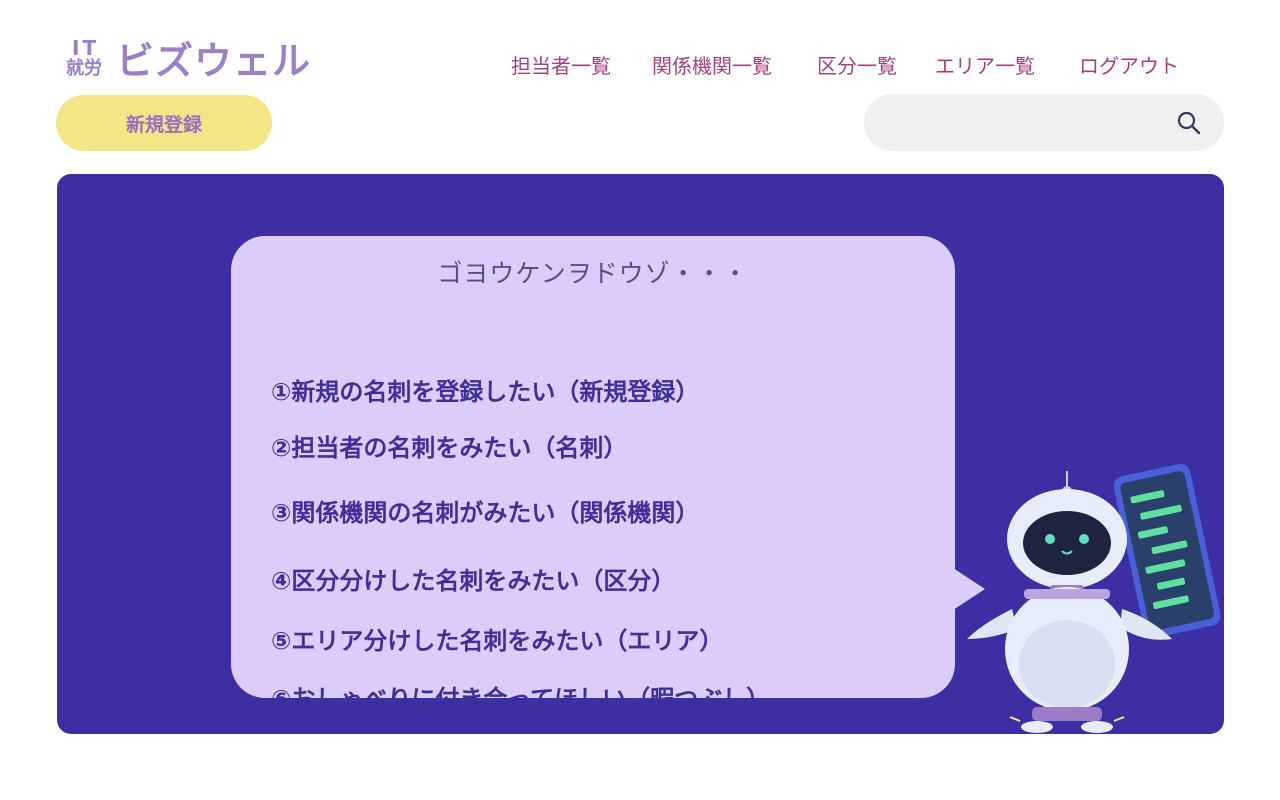  What do you see at coordinates (857, 66) in the screenshot?
I see `nav-item-categories-list: 区分一覧` at bounding box center [857, 66].